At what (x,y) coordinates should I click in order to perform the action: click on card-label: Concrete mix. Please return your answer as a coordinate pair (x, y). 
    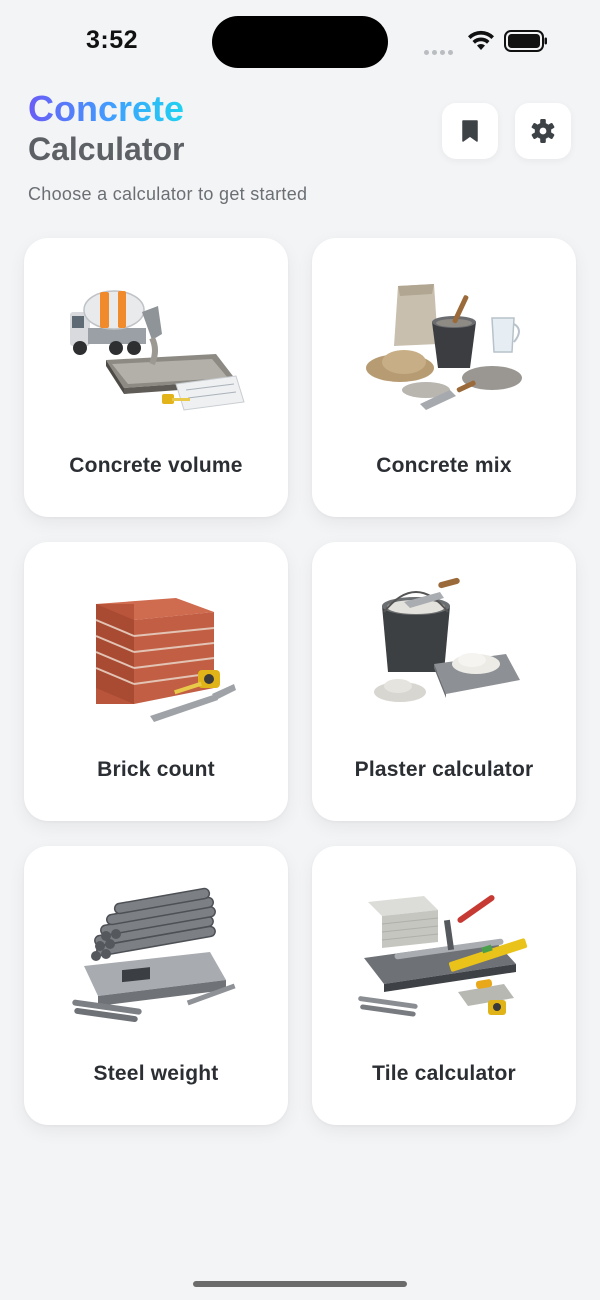
    Looking at the image, I should click on (444, 465).